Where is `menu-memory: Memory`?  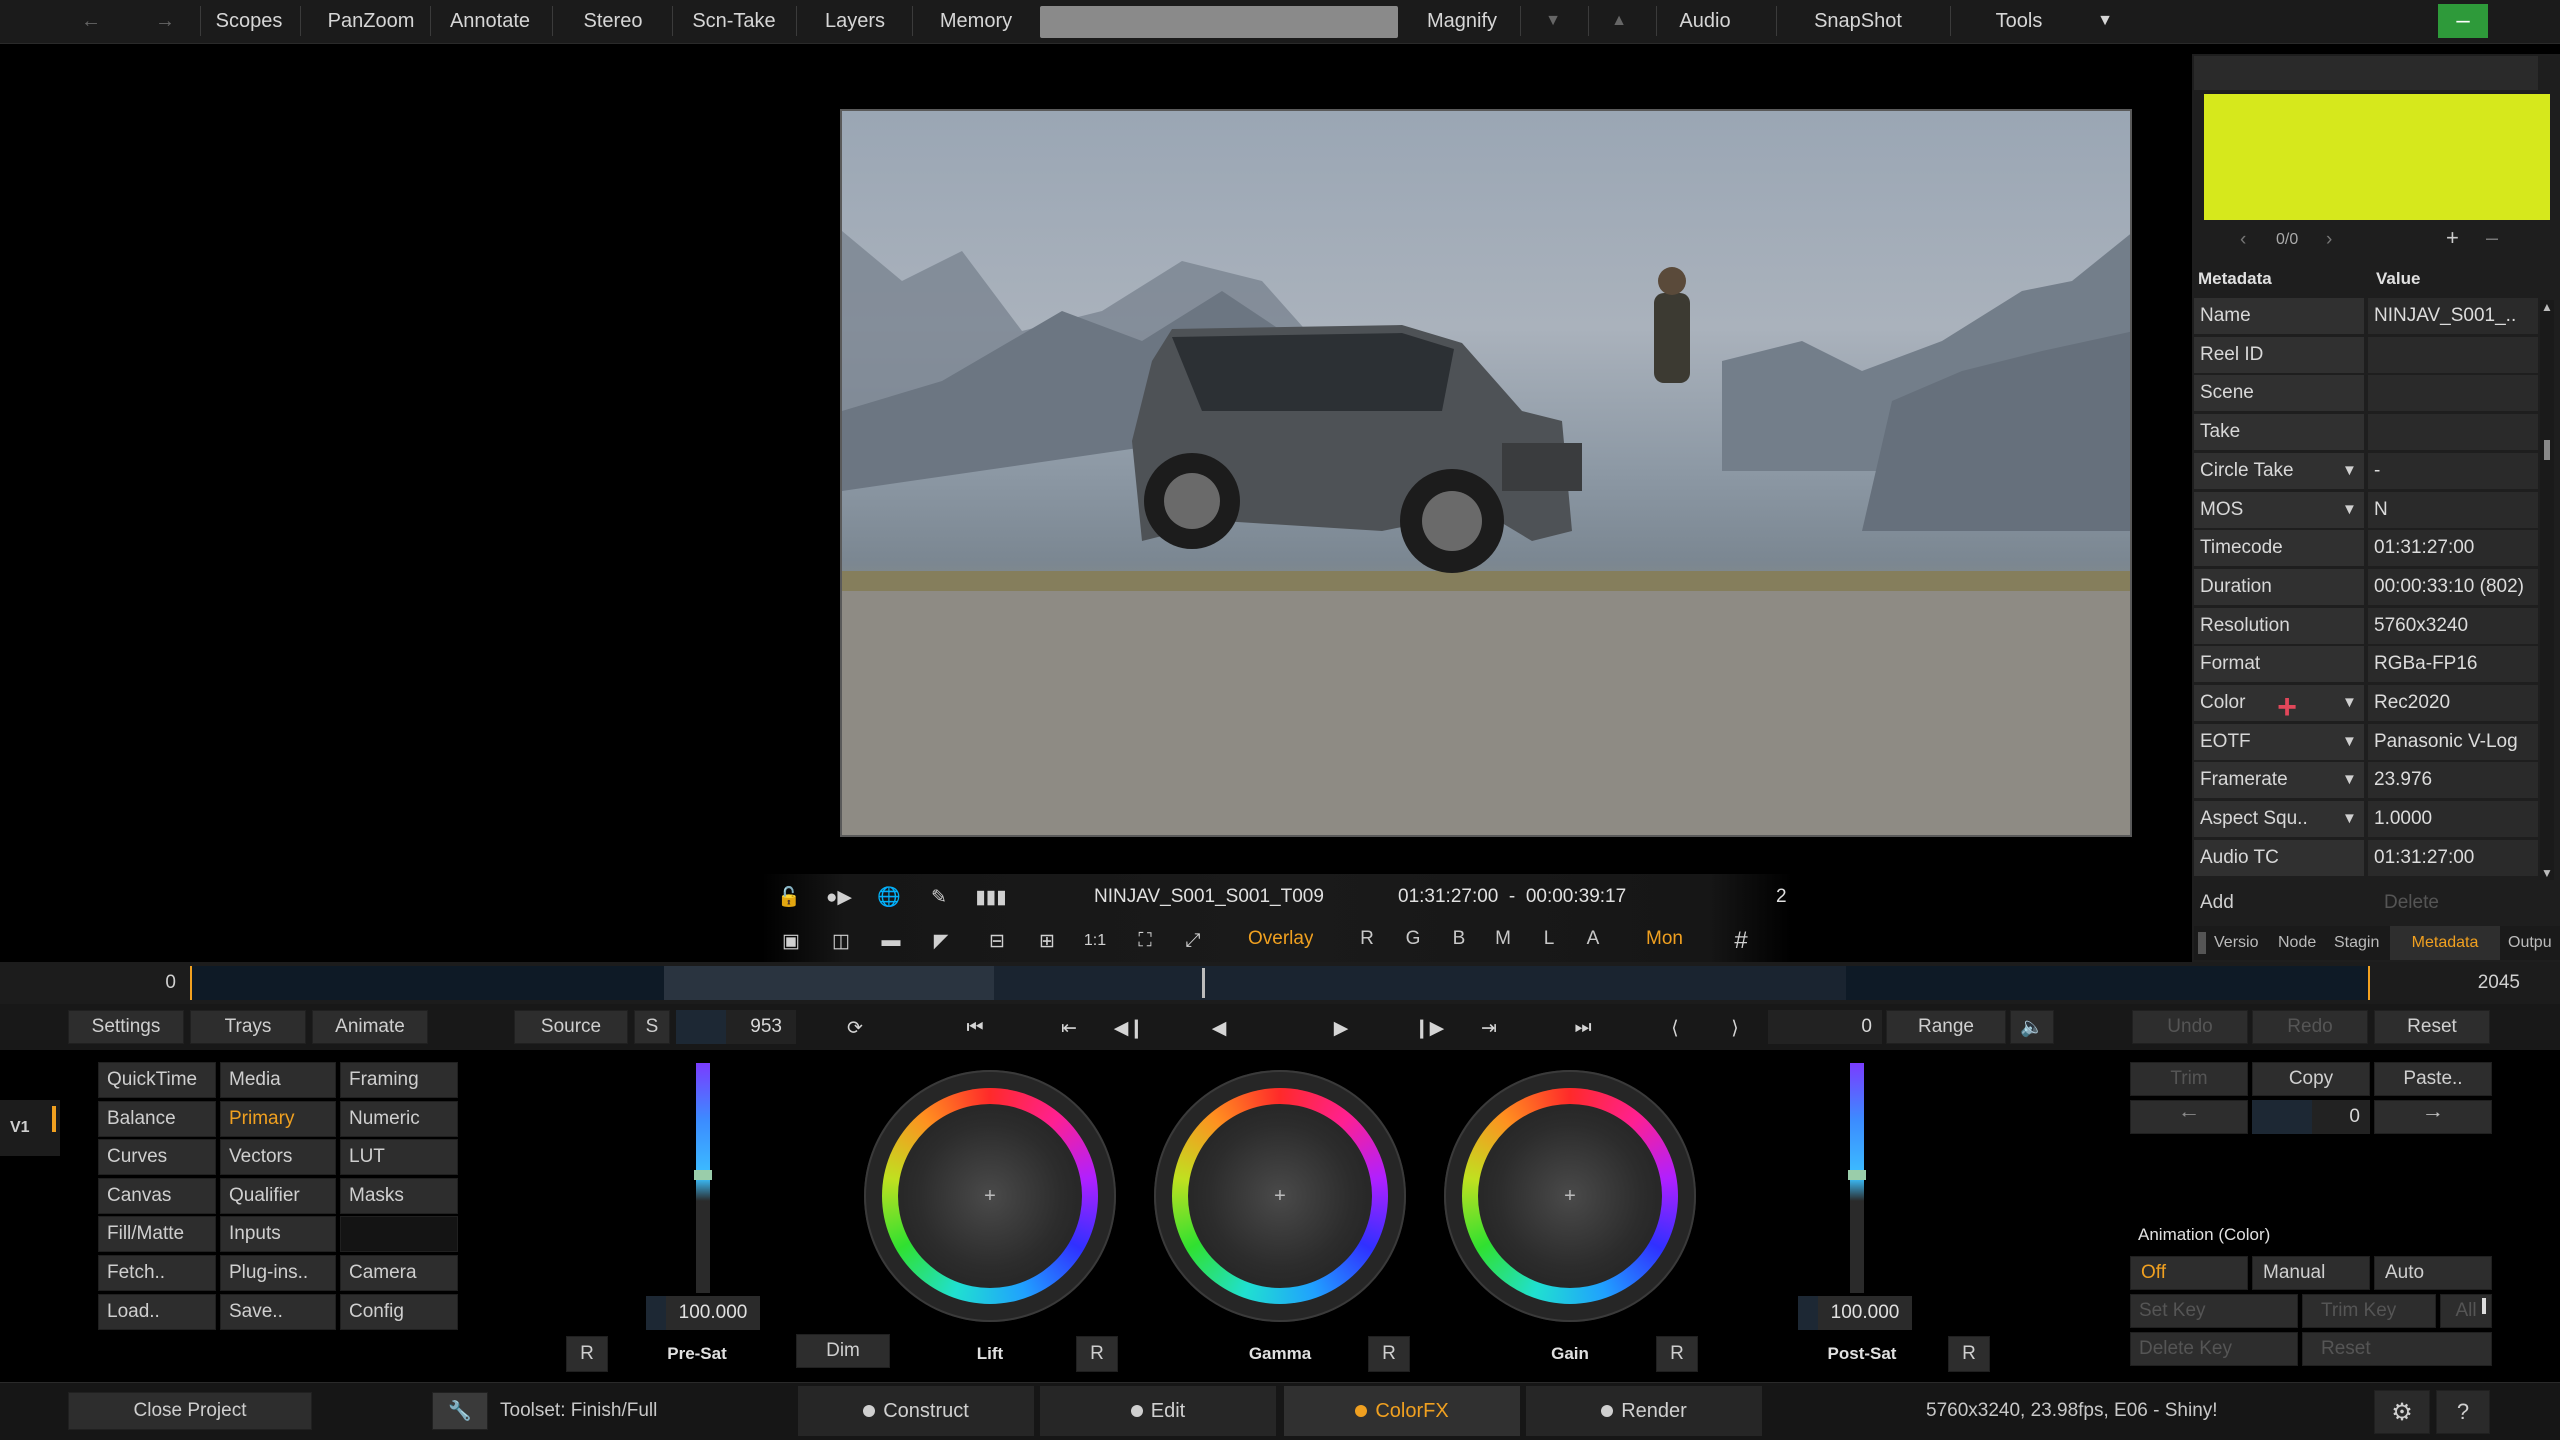 menu-memory: Memory is located at coordinates (976, 21).